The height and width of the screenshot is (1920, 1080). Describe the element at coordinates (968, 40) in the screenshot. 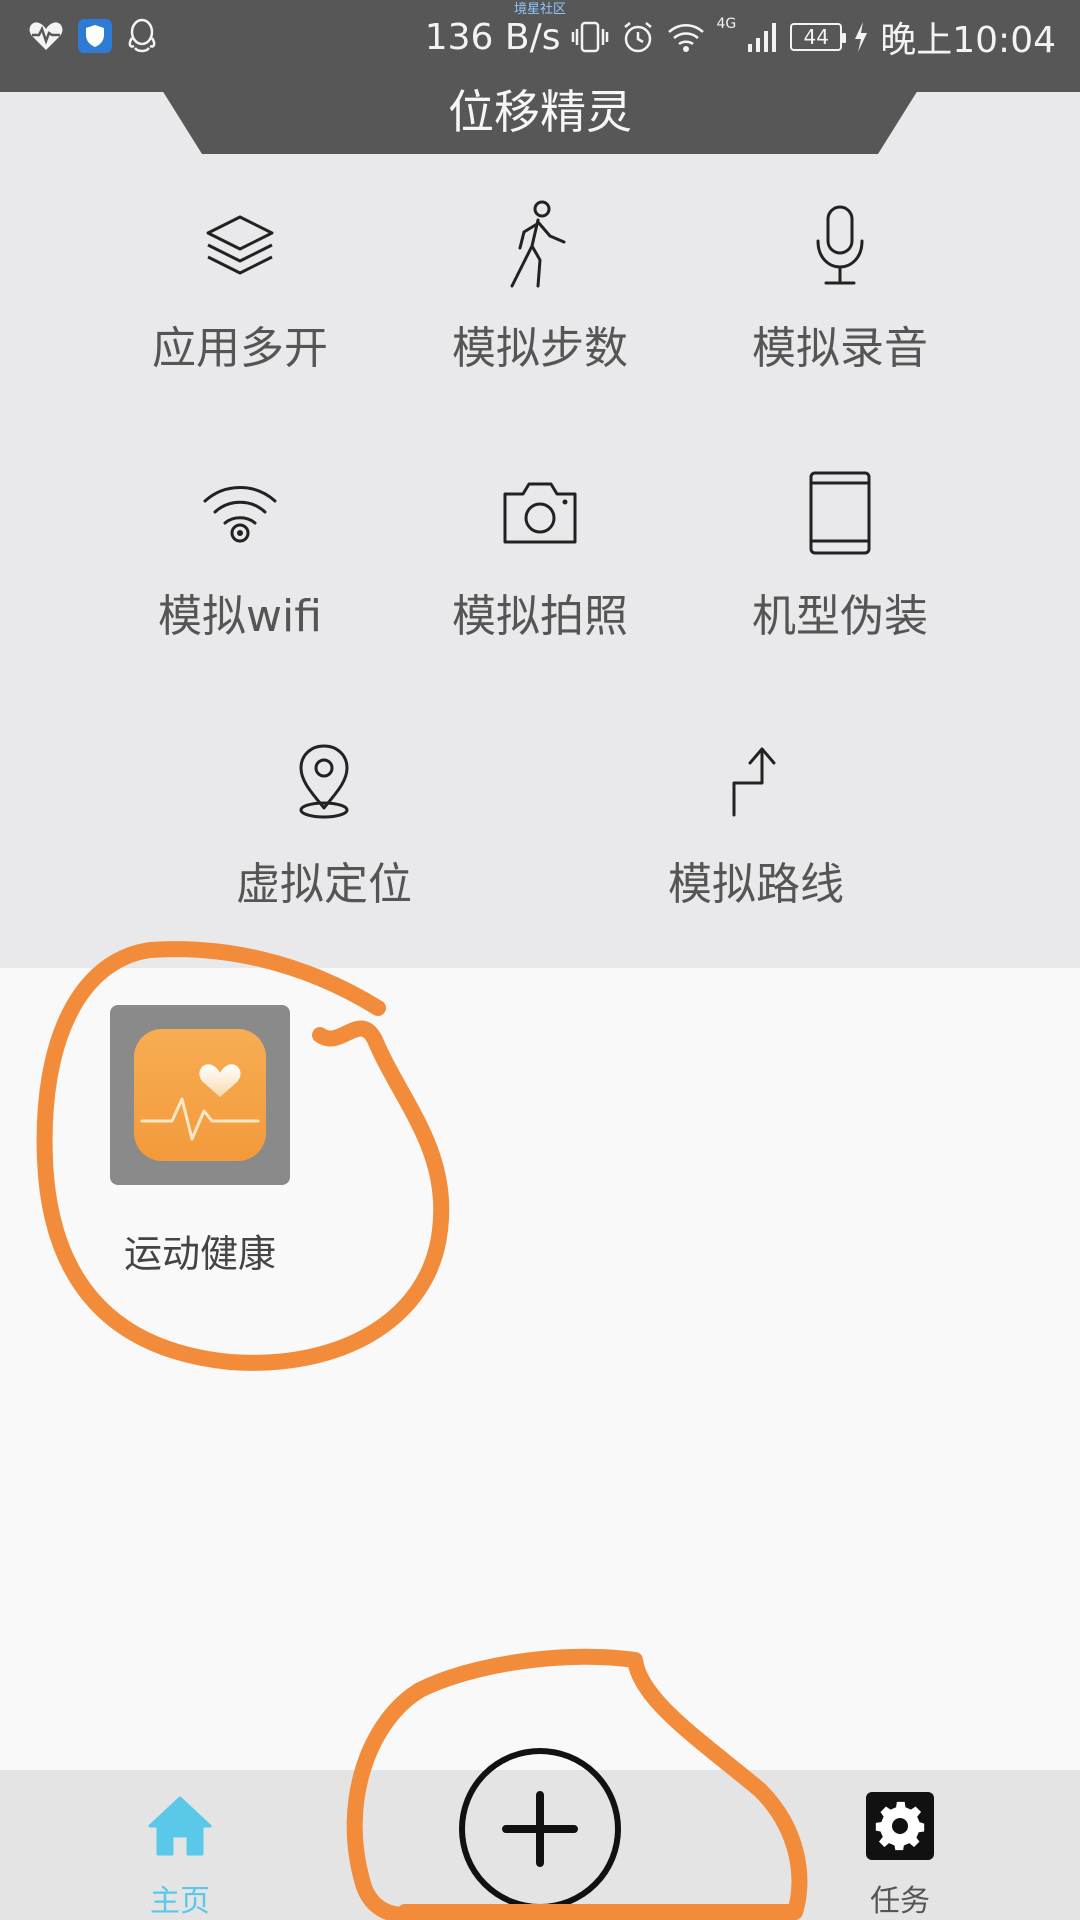

I see `clock-time: 晚上10:04` at that location.